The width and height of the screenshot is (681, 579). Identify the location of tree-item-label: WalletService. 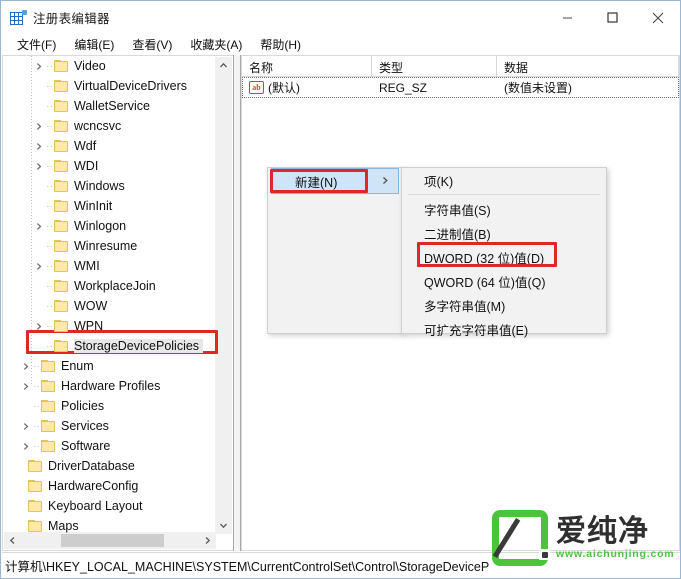
(112, 106).